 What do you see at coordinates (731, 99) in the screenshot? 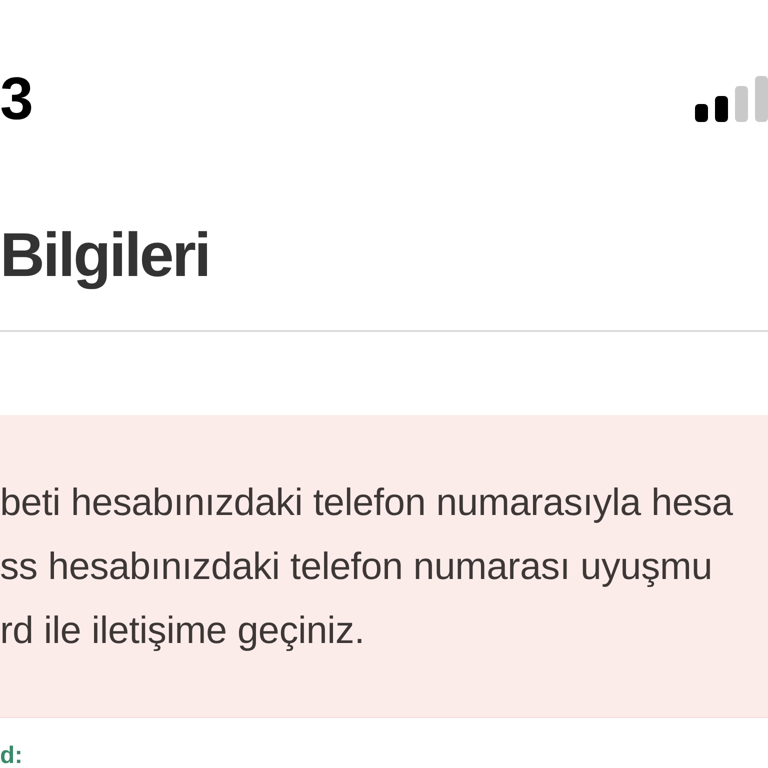
I see `signal-icon` at bounding box center [731, 99].